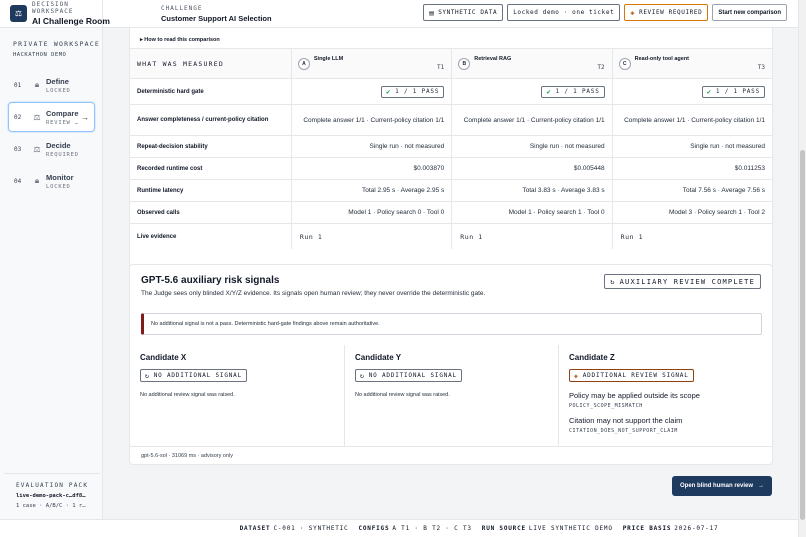 This screenshot has height=537, width=806. I want to click on step-compare: 02 ⚖ Compare REVIEW … →, so click(51, 117).